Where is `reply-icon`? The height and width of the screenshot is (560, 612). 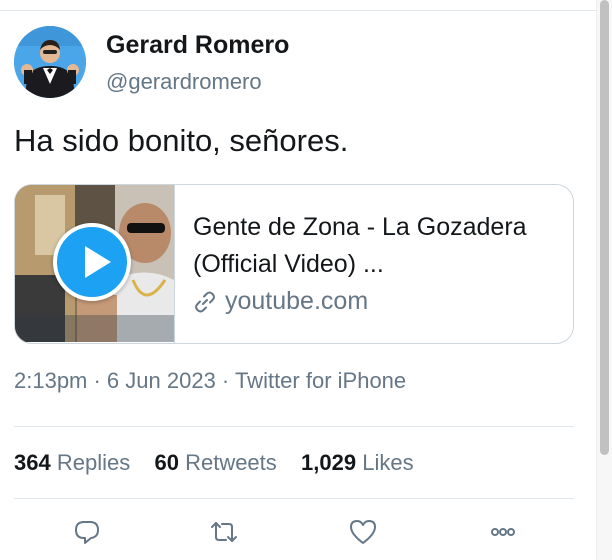
reply-icon is located at coordinates (87, 532).